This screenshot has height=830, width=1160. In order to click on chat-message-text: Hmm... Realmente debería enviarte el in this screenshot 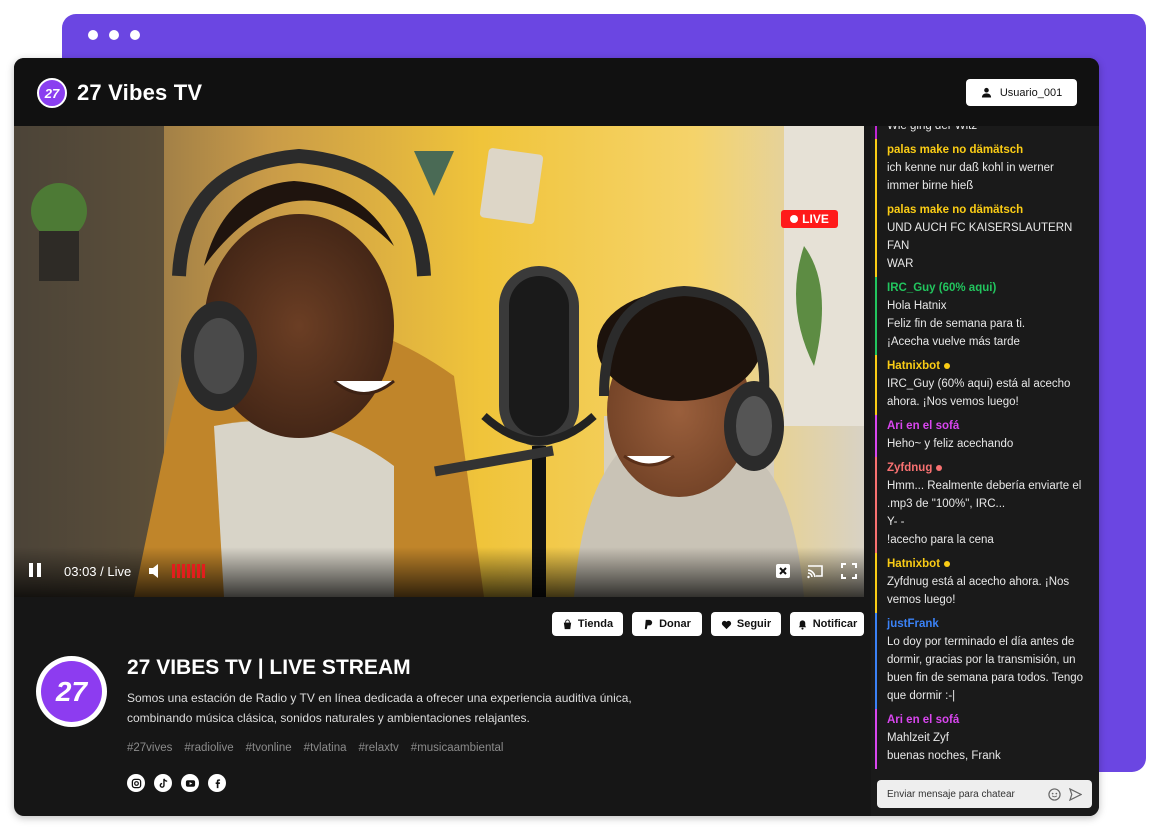, I will do `click(984, 486)`.